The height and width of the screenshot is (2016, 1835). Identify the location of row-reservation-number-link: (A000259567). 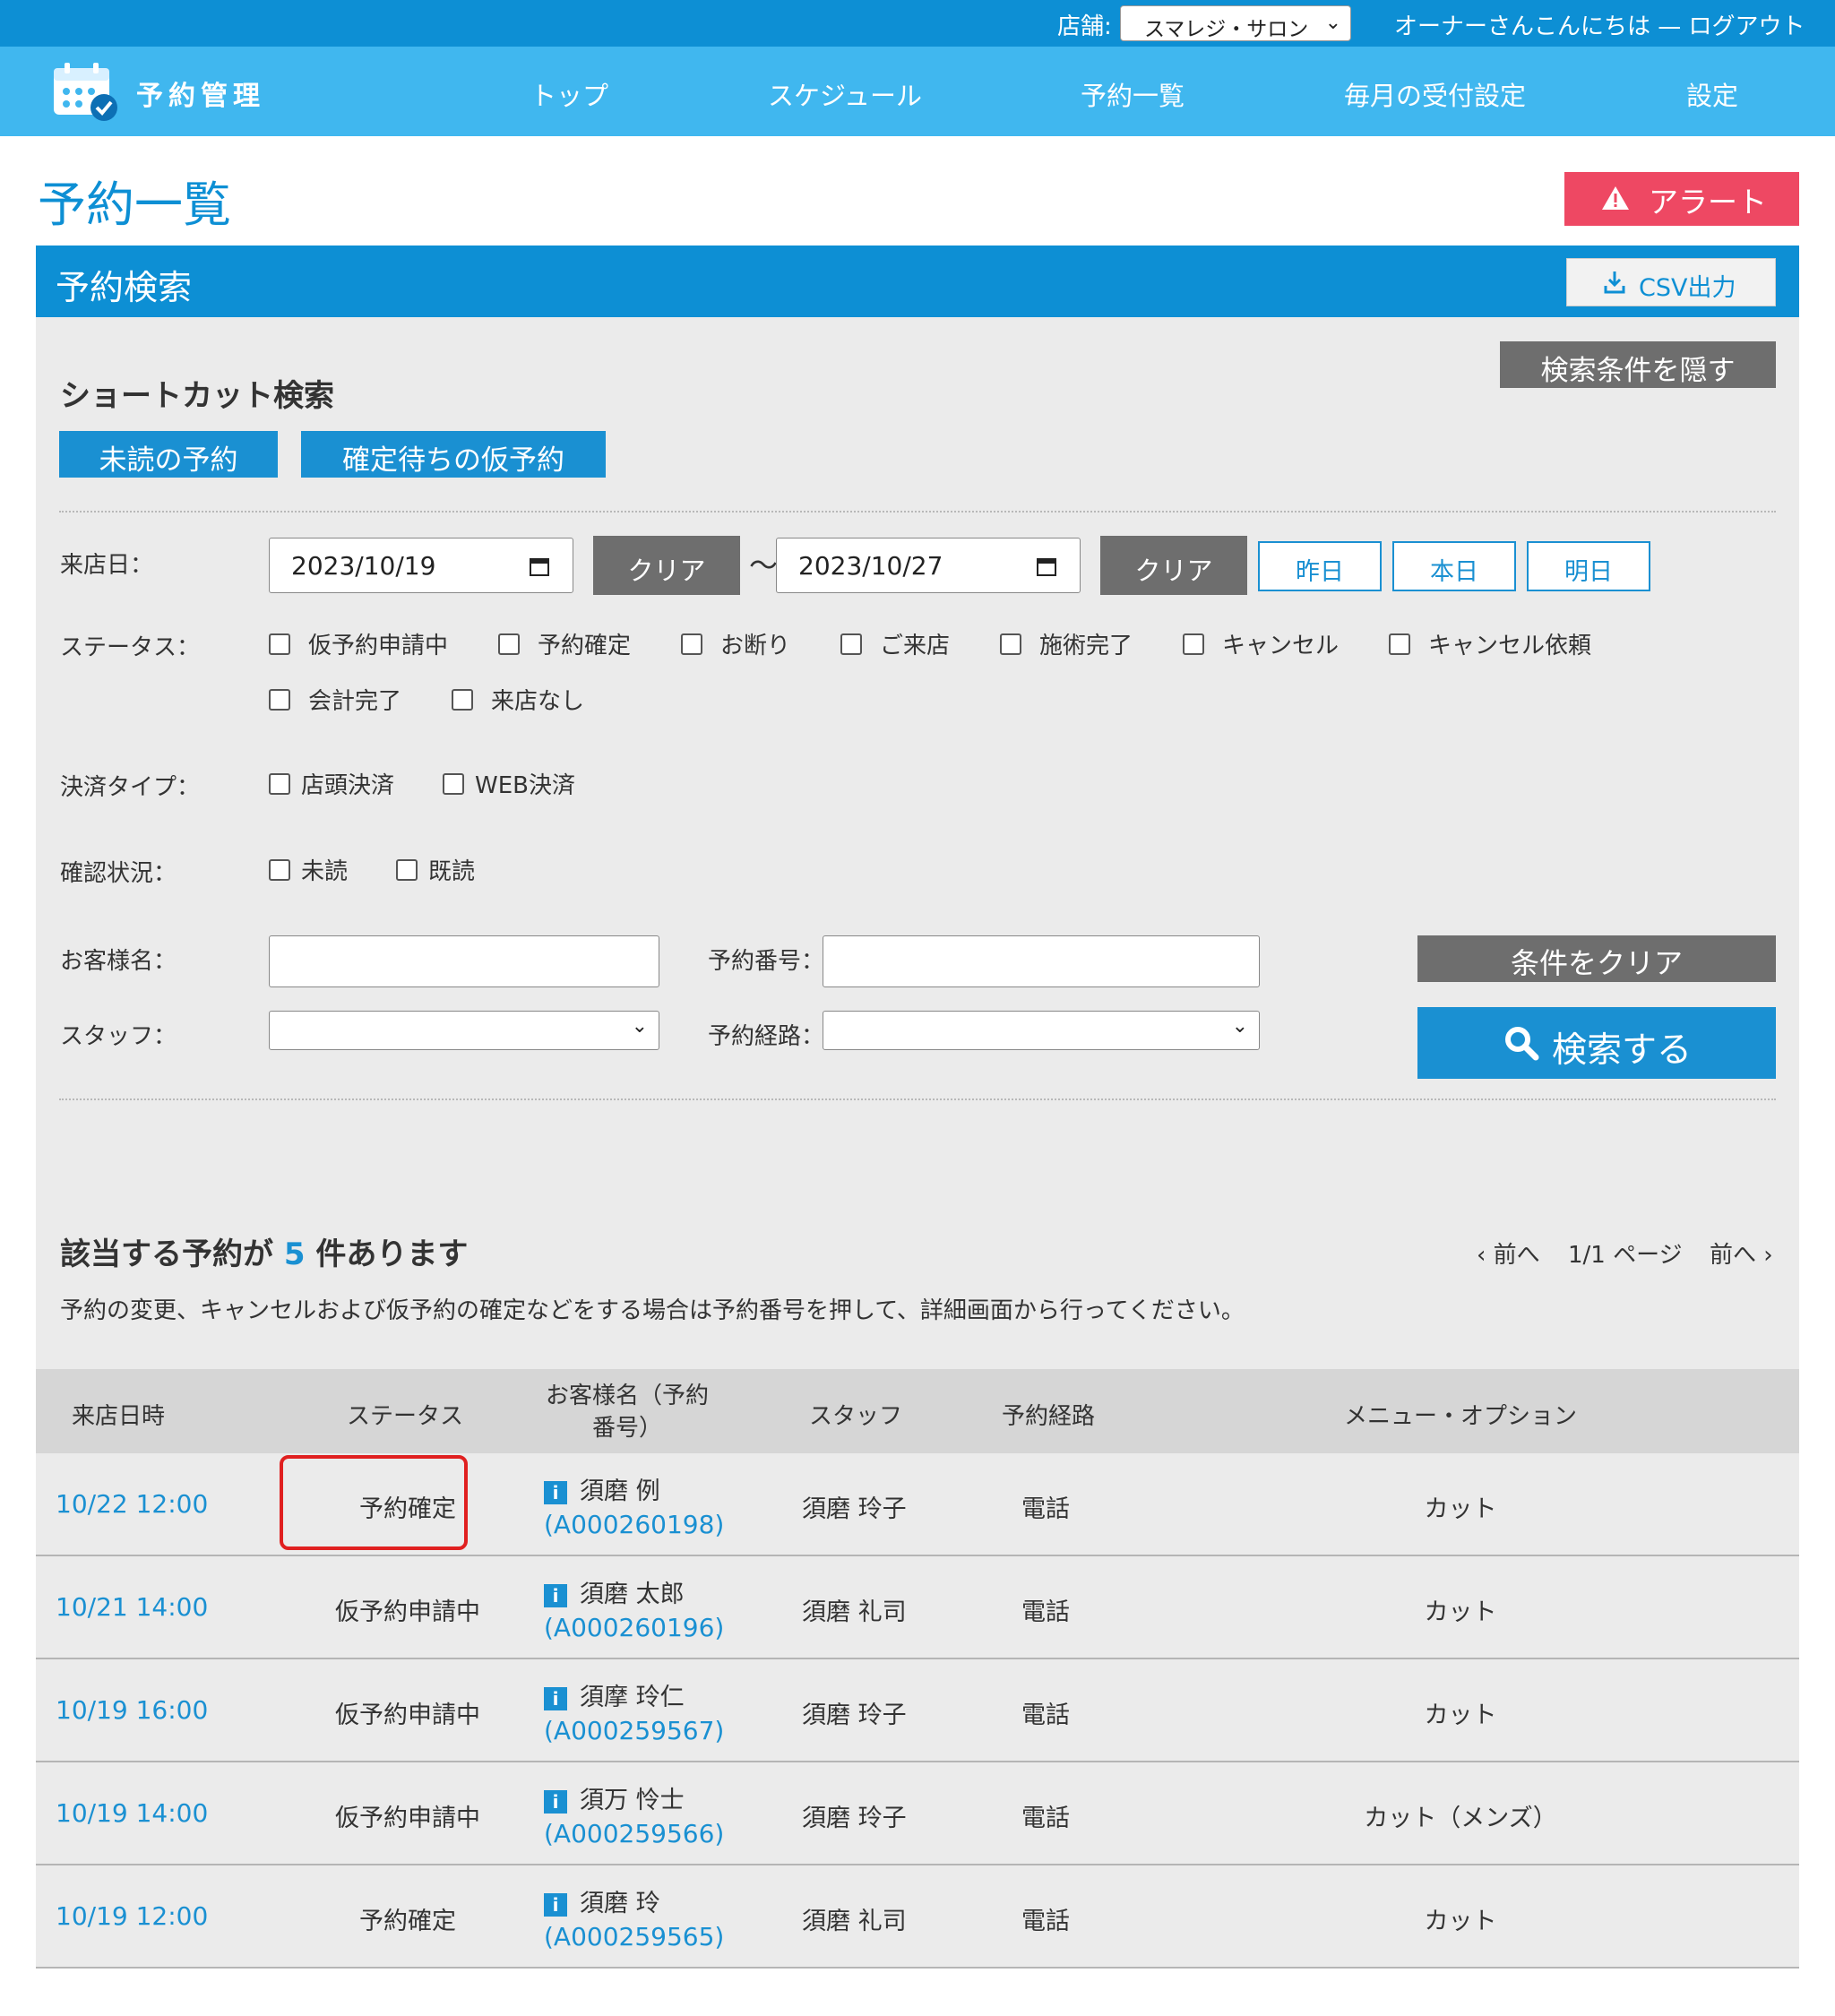
(634, 1730).